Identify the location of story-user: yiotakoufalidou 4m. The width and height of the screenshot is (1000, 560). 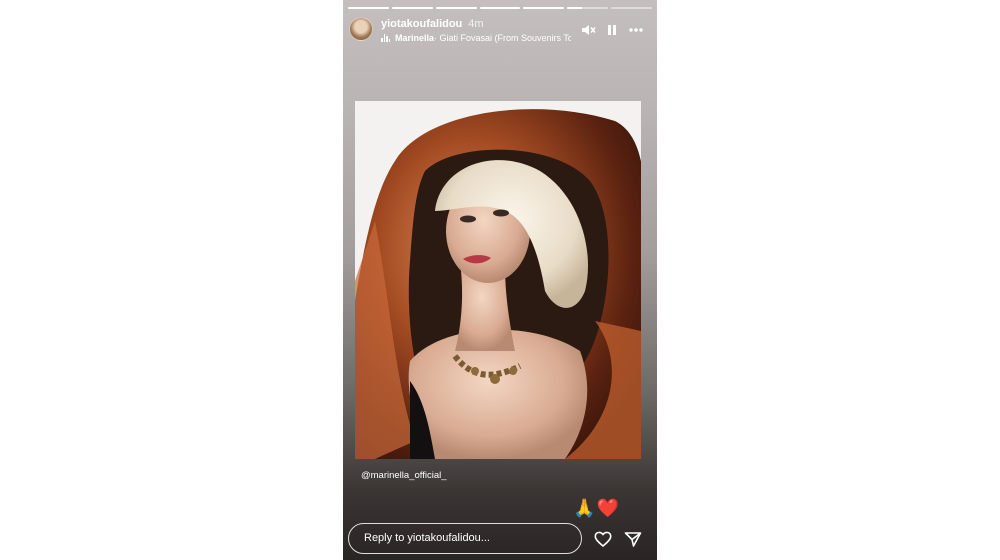
(432, 24).